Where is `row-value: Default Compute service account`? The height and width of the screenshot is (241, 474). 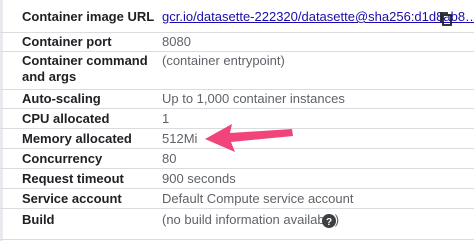
row-value: Default Compute service account is located at coordinates (258, 198).